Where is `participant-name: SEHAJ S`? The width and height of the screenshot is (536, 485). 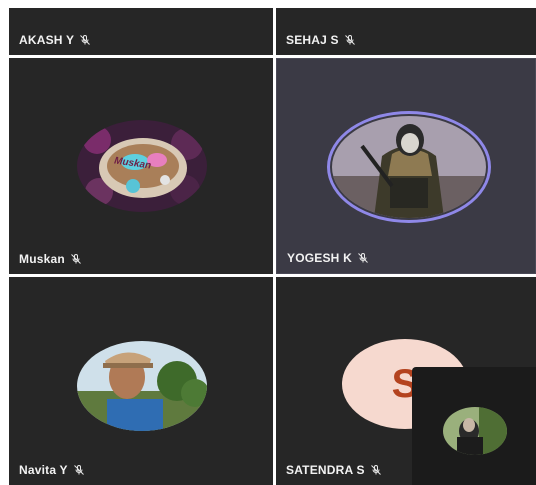 participant-name: SEHAJ S is located at coordinates (321, 40).